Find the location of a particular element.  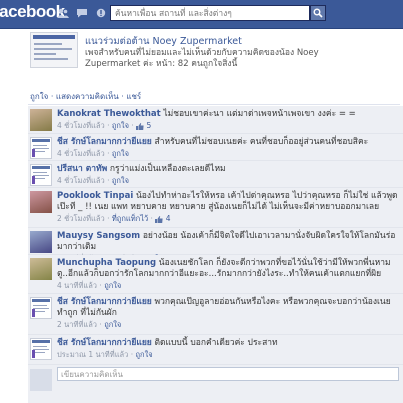

comment-meta: 4 นาทีที่แล้ว · ถูกใจ is located at coordinates (89, 285).